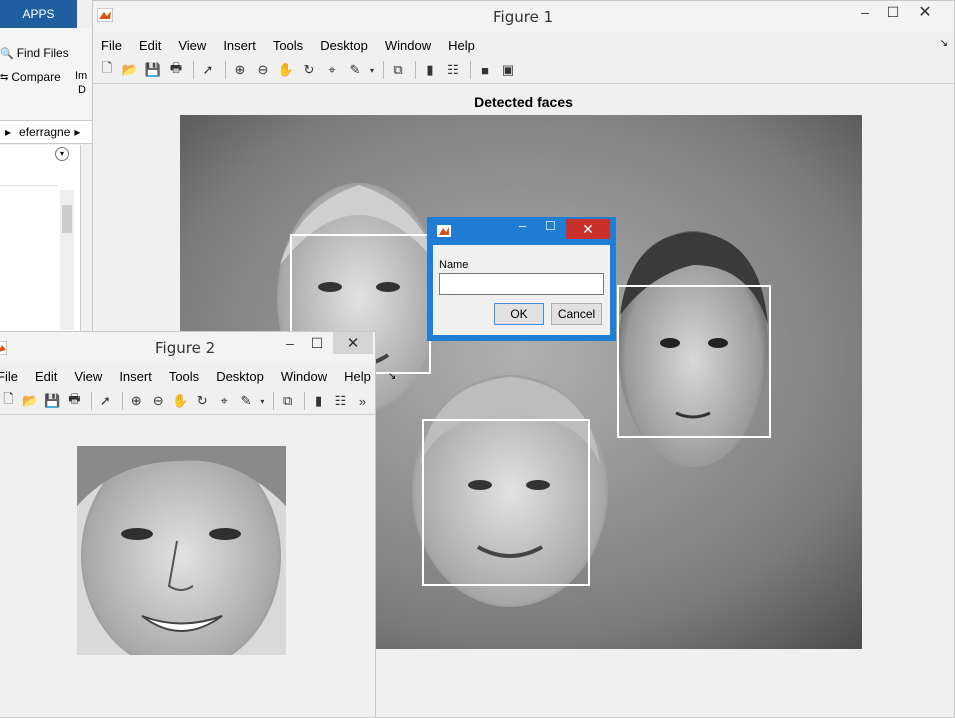 This screenshot has width=955, height=718. I want to click on cancel-button: Cancel, so click(576, 314).